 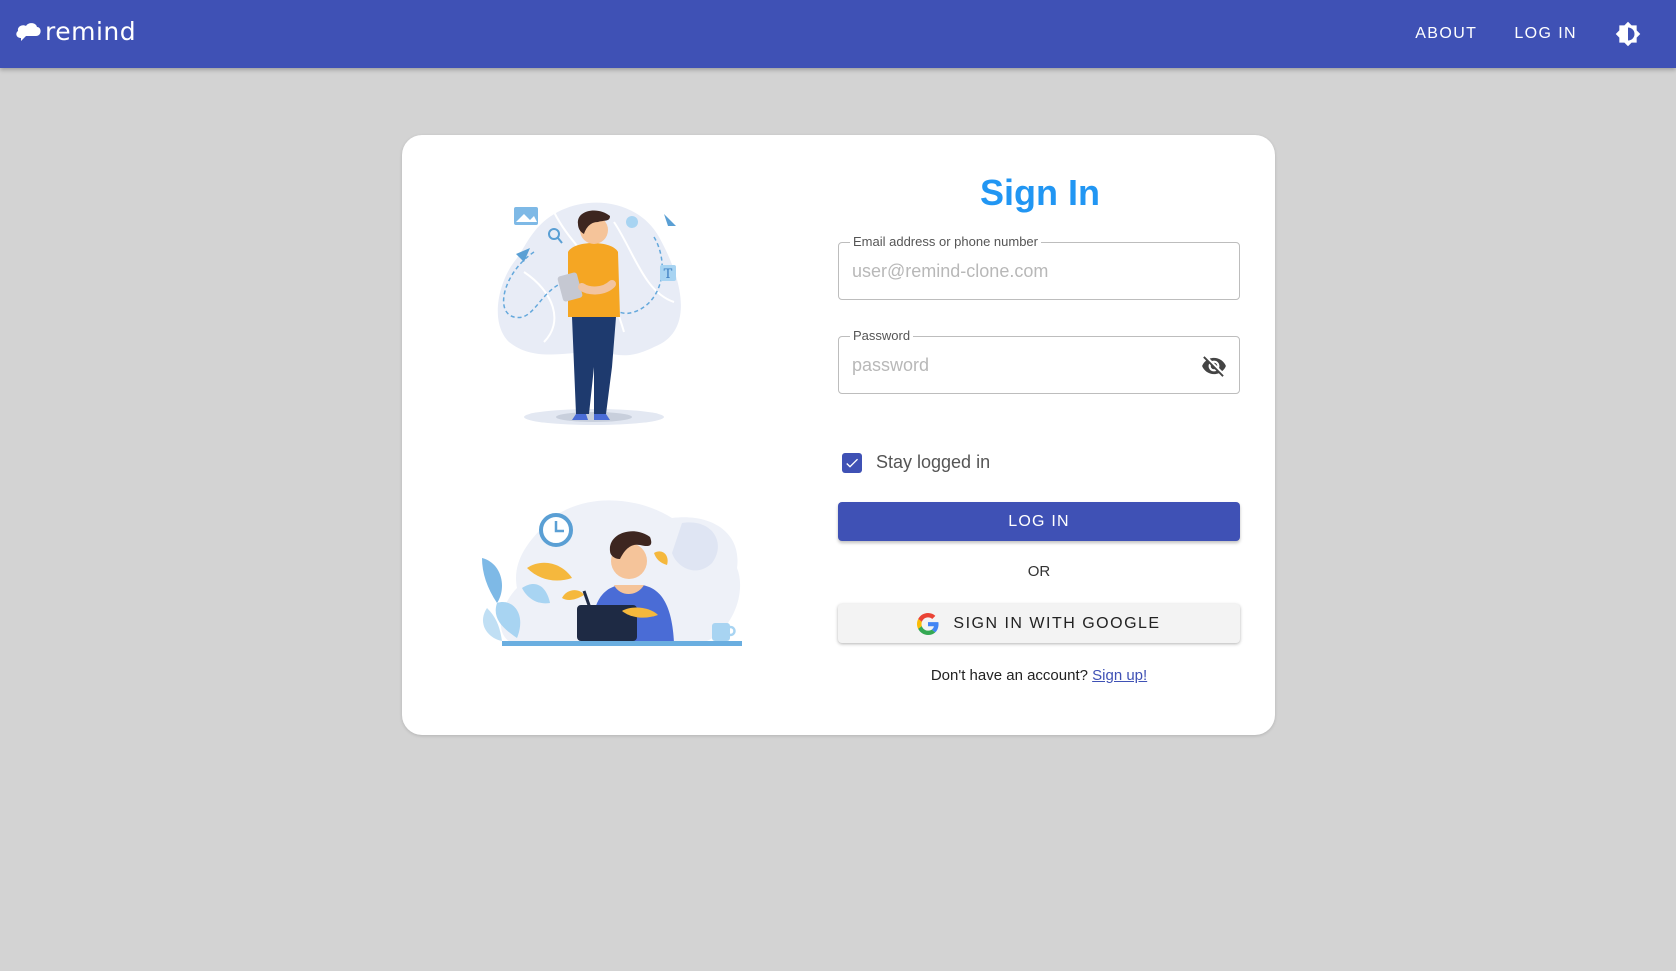 I want to click on notes-illustration: T, so click(x=589, y=313).